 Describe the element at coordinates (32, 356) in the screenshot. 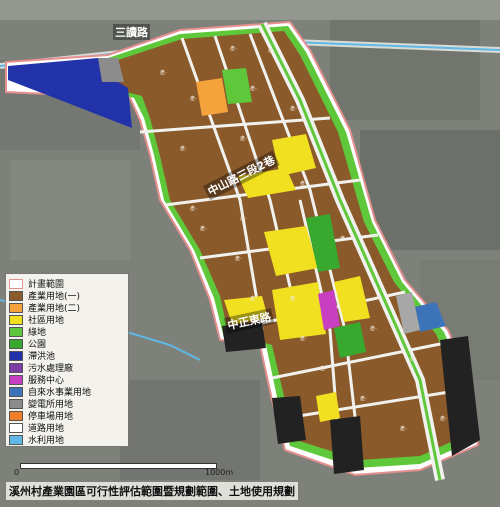

I see `legend-item: 滯洪池` at that location.